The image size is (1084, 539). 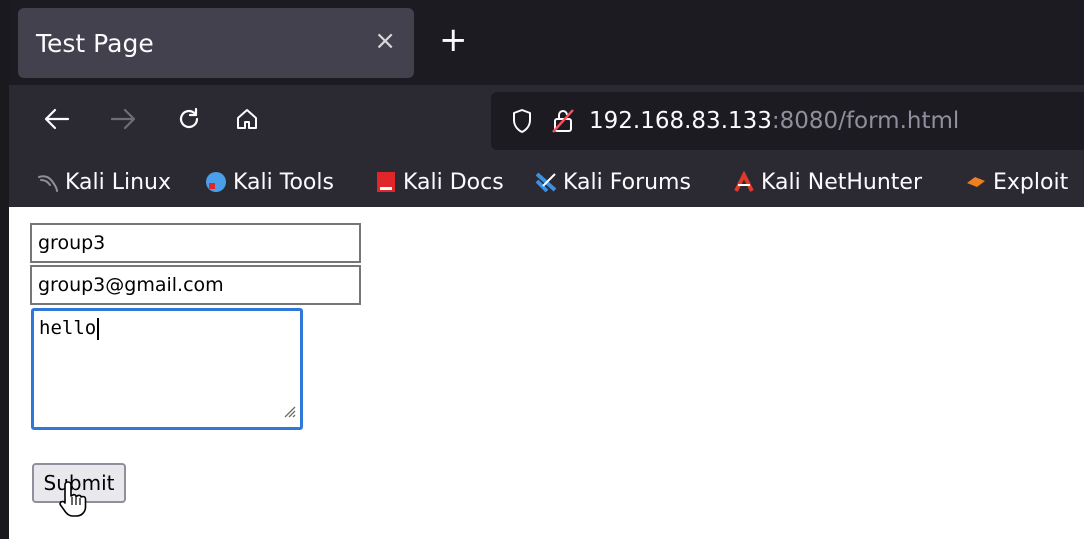 I want to click on tab-title: Test Page, so click(x=95, y=43).